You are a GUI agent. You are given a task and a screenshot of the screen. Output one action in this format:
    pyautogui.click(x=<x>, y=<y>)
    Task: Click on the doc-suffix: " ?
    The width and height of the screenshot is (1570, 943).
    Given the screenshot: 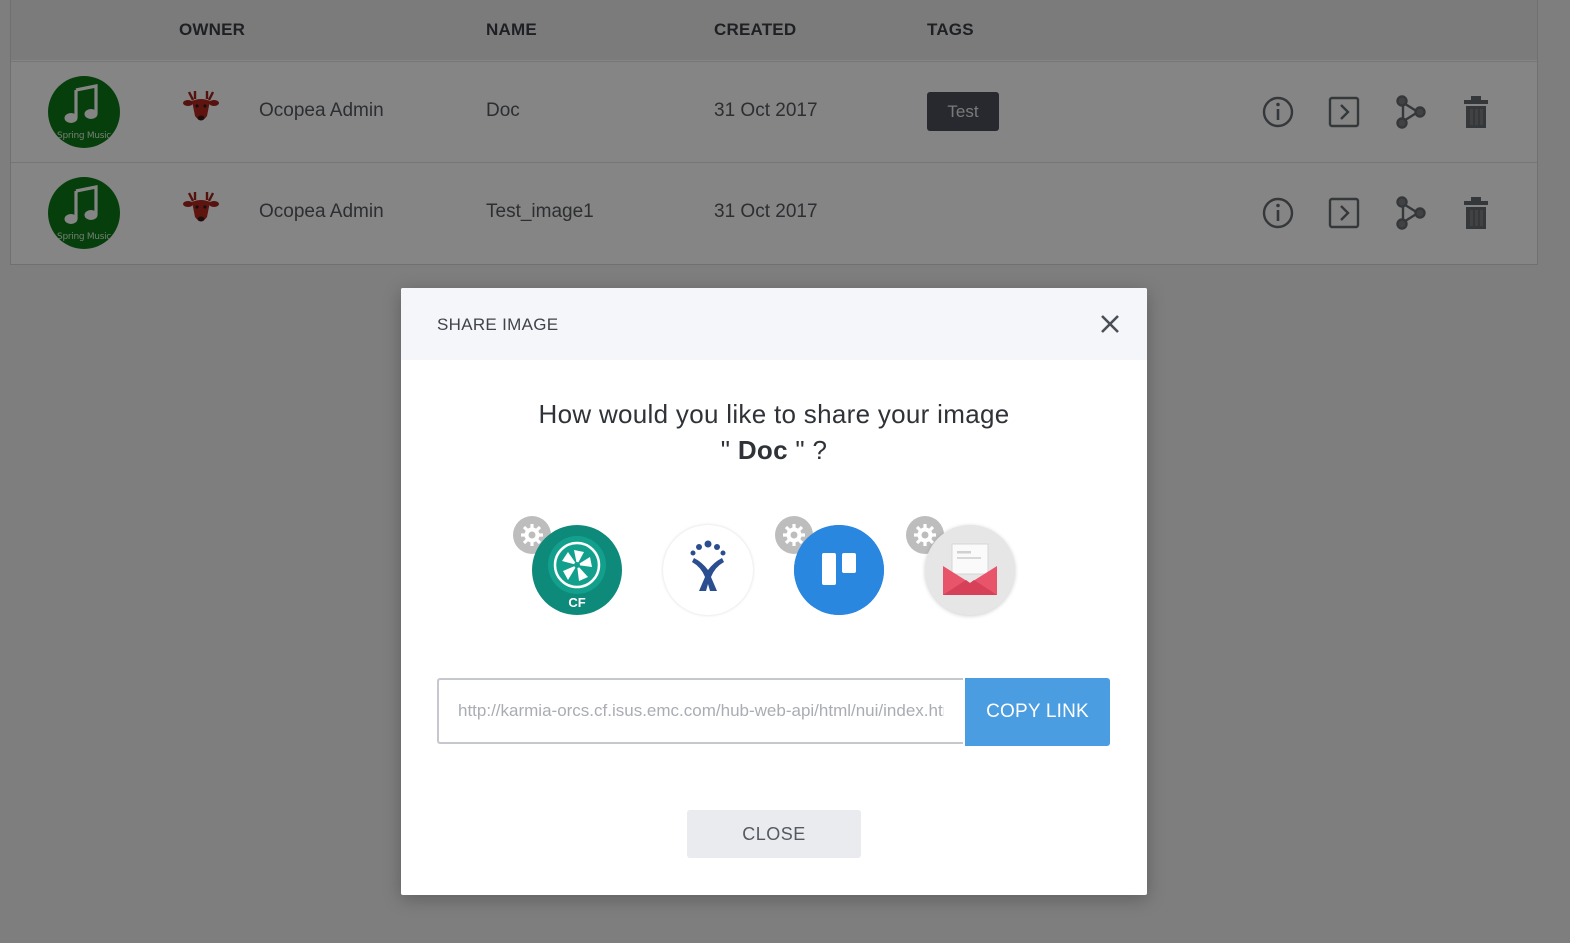 What is the action you would take?
    pyautogui.click(x=807, y=450)
    